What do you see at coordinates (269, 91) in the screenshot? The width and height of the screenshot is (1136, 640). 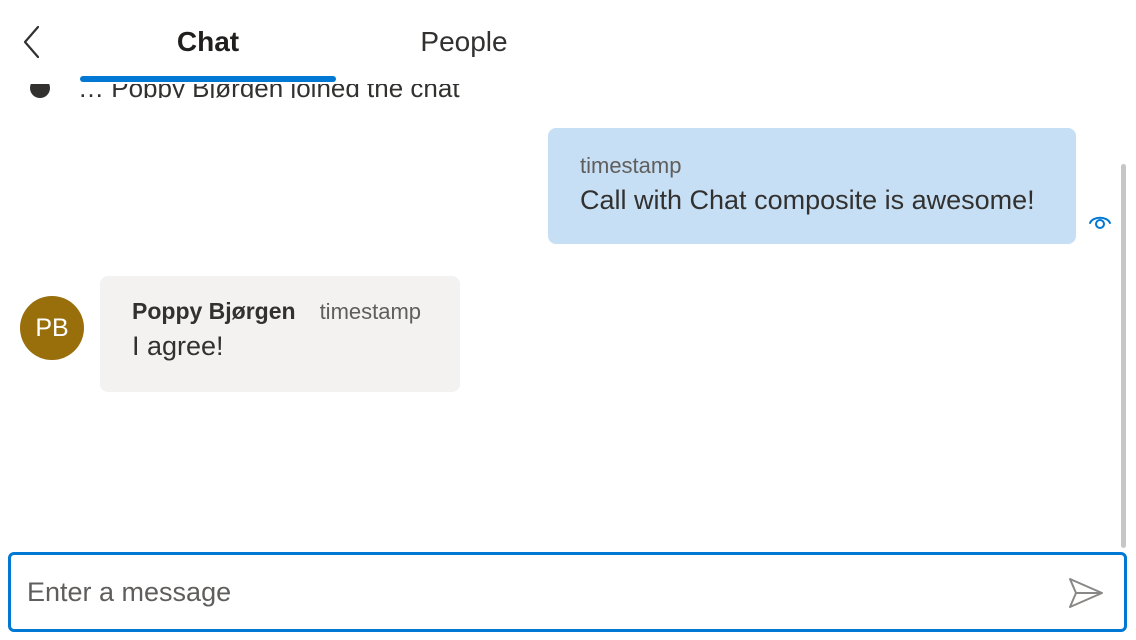 I see `system-message-text: … Poppy Bjørgen joined the chat` at bounding box center [269, 91].